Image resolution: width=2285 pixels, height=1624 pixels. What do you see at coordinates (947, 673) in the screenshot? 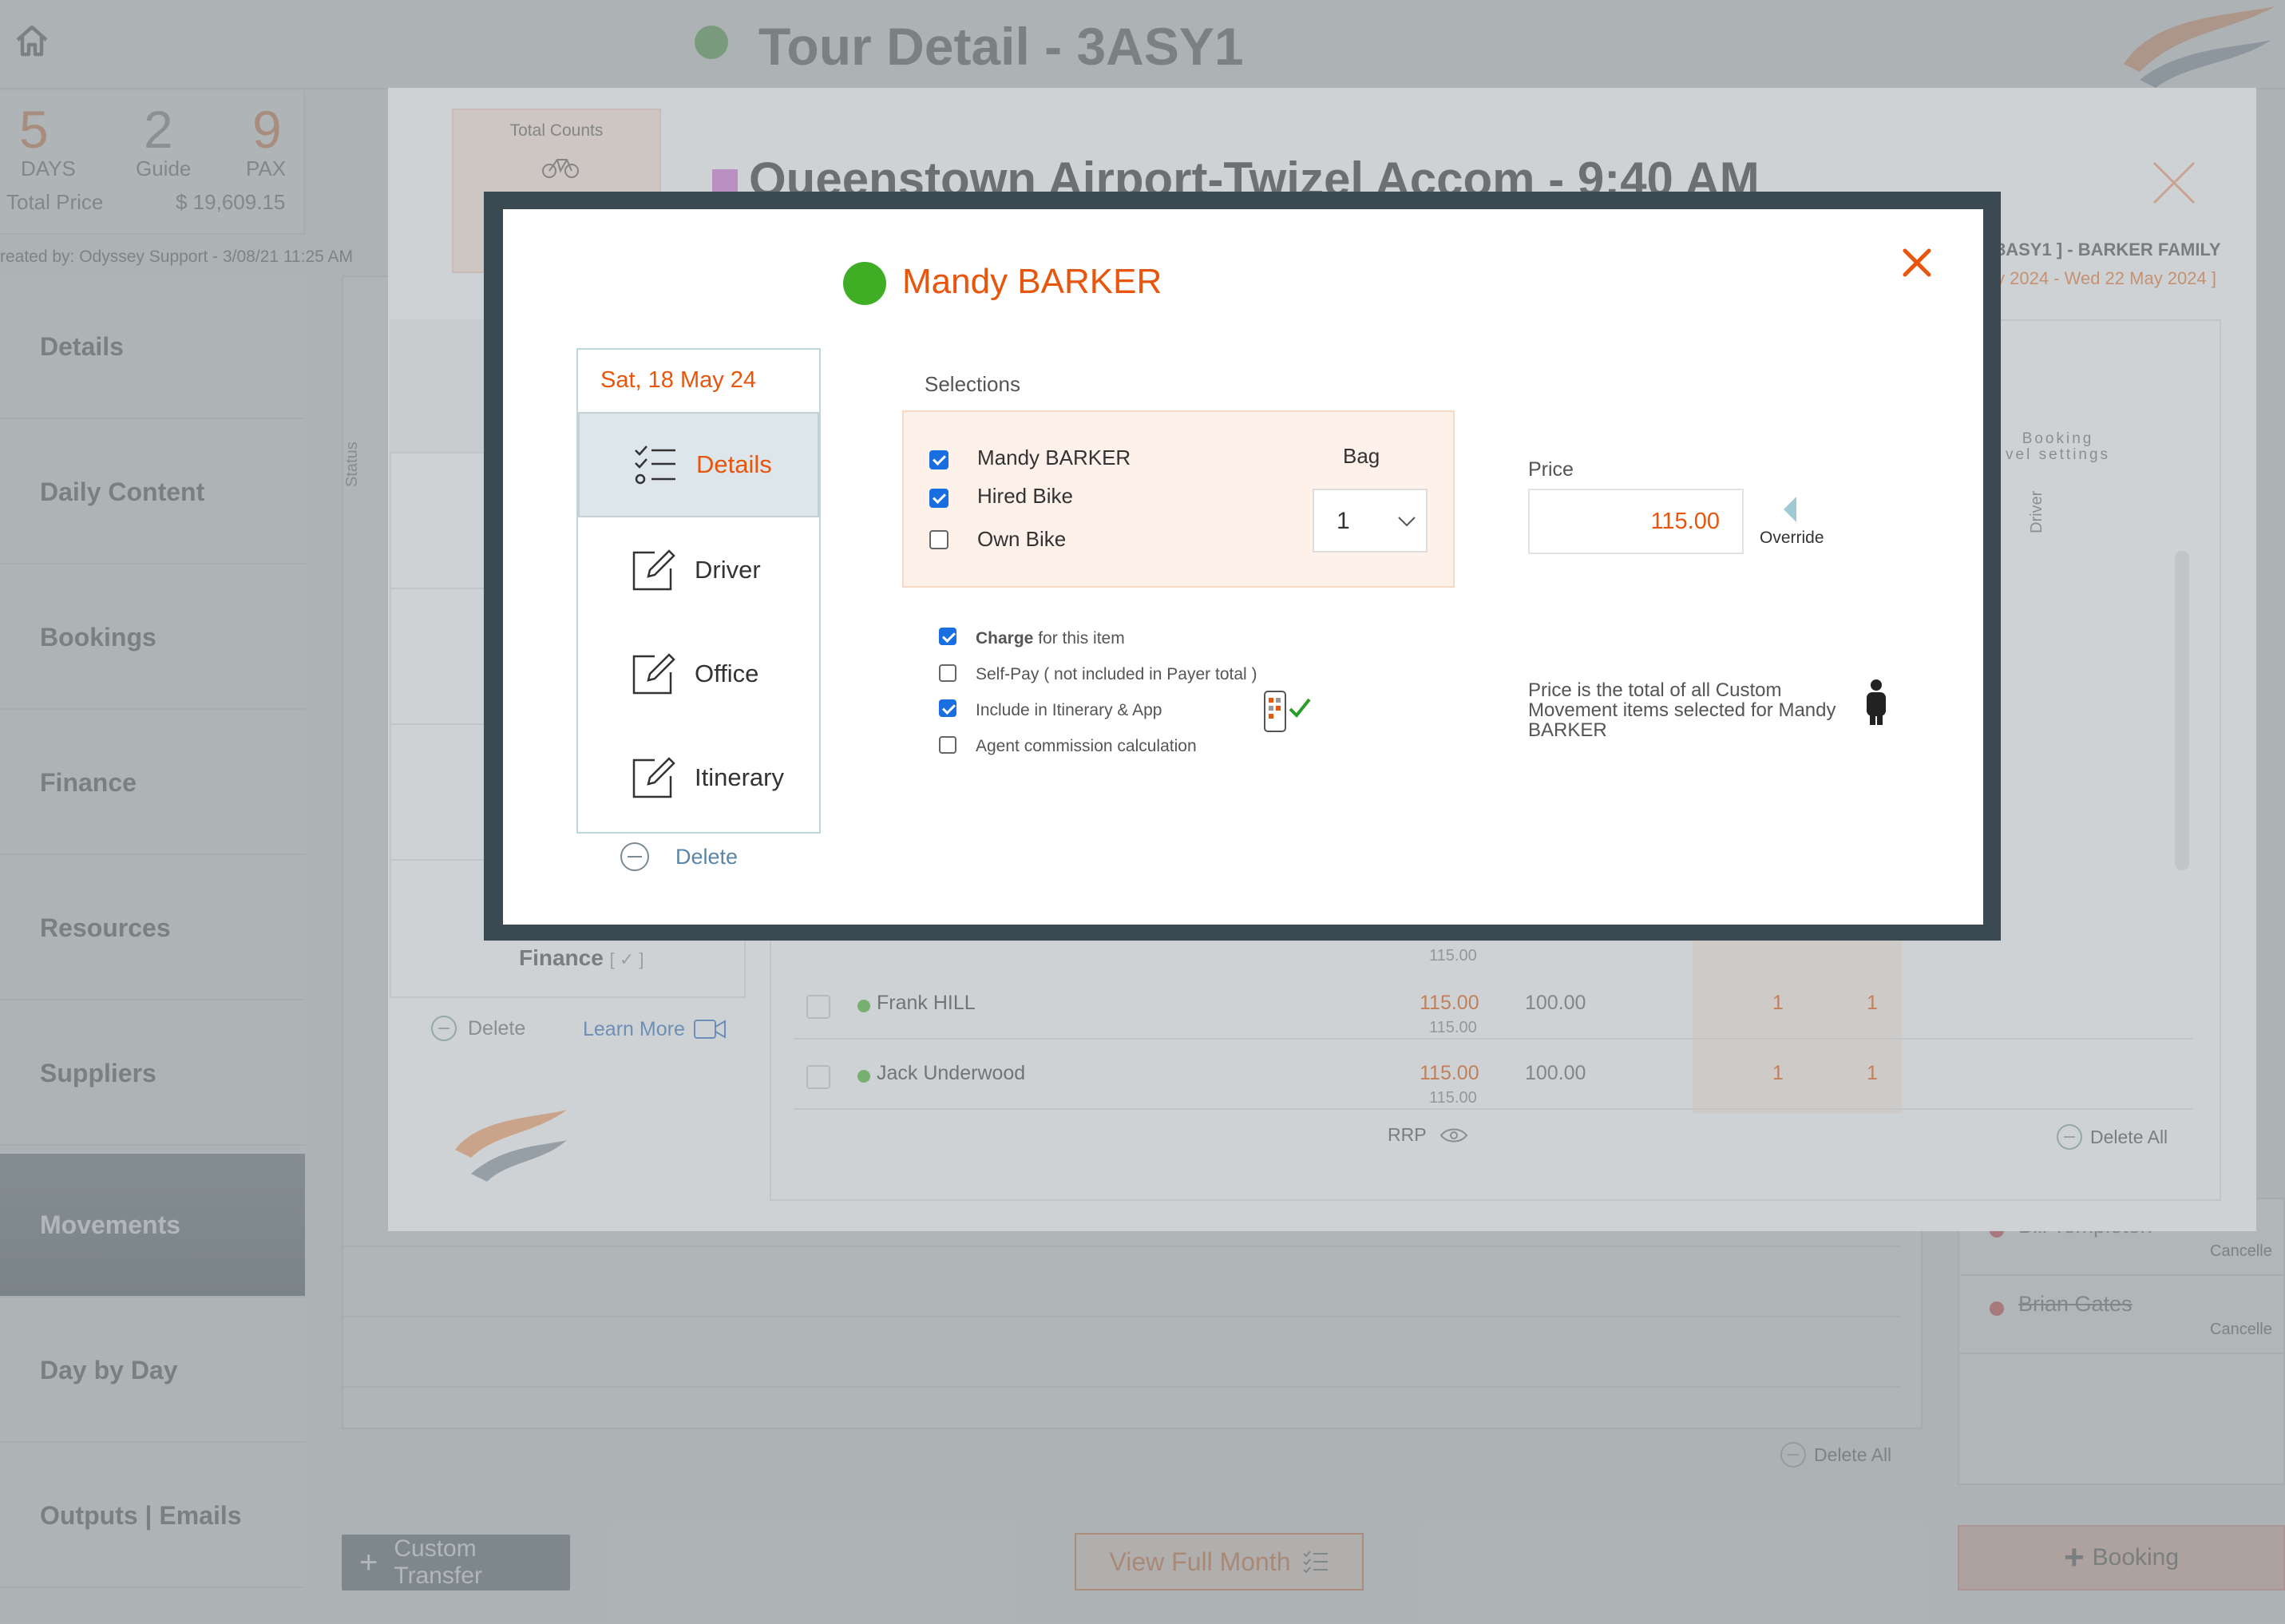
I see `self-pay-checkbox` at bounding box center [947, 673].